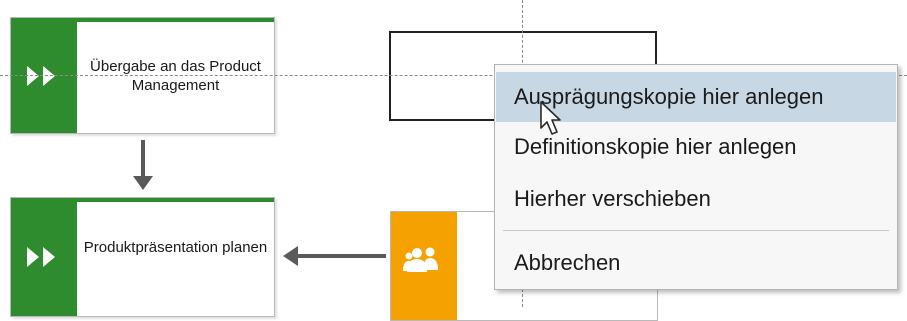 This screenshot has width=907, height=321. What do you see at coordinates (696, 230) in the screenshot?
I see `menu-separator` at bounding box center [696, 230].